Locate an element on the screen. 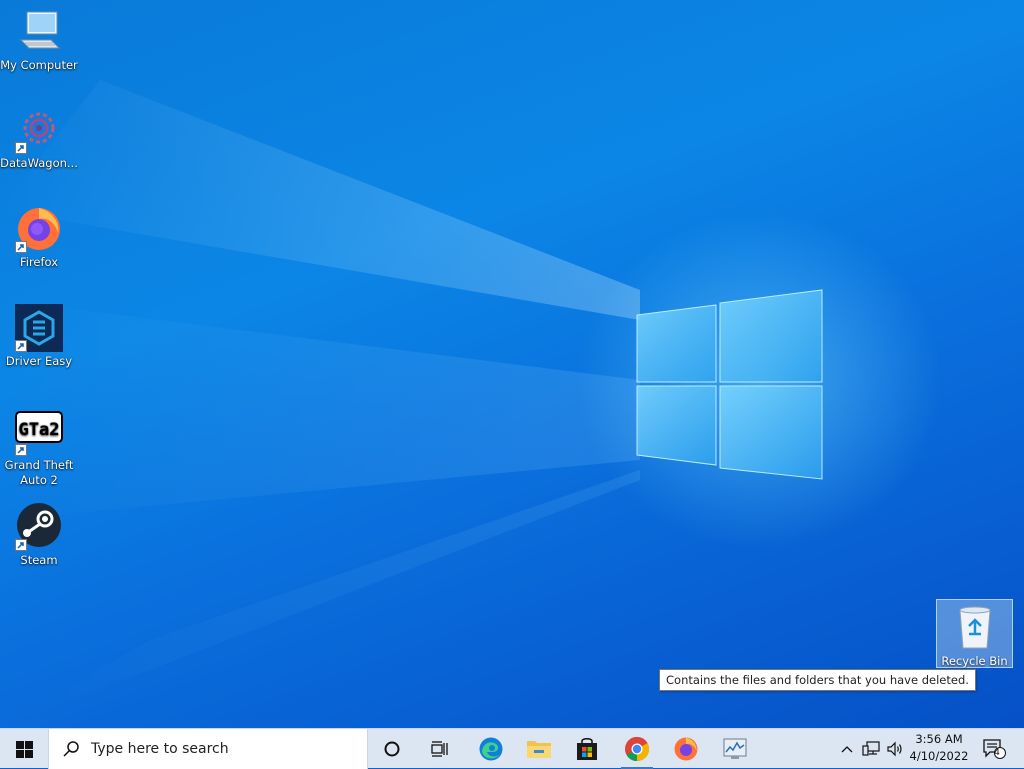 The width and height of the screenshot is (1024, 769). desktop-icon-label: Grand Theft Auto 2 is located at coordinates (39, 472).